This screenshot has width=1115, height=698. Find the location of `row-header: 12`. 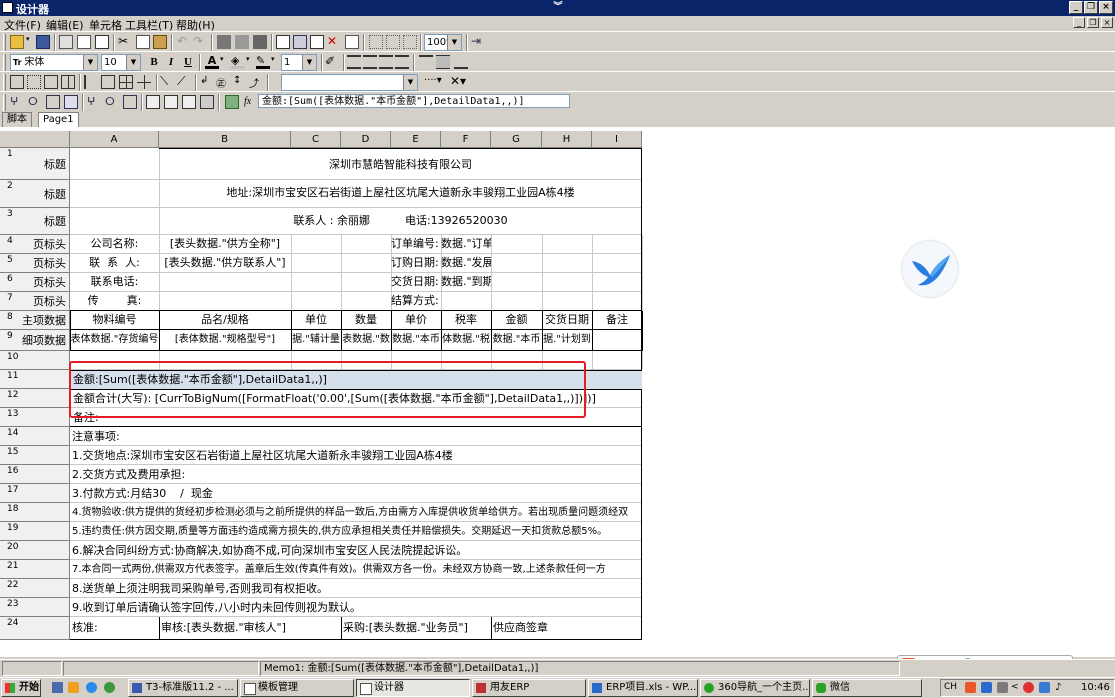

row-header: 12 is located at coordinates (35, 398).